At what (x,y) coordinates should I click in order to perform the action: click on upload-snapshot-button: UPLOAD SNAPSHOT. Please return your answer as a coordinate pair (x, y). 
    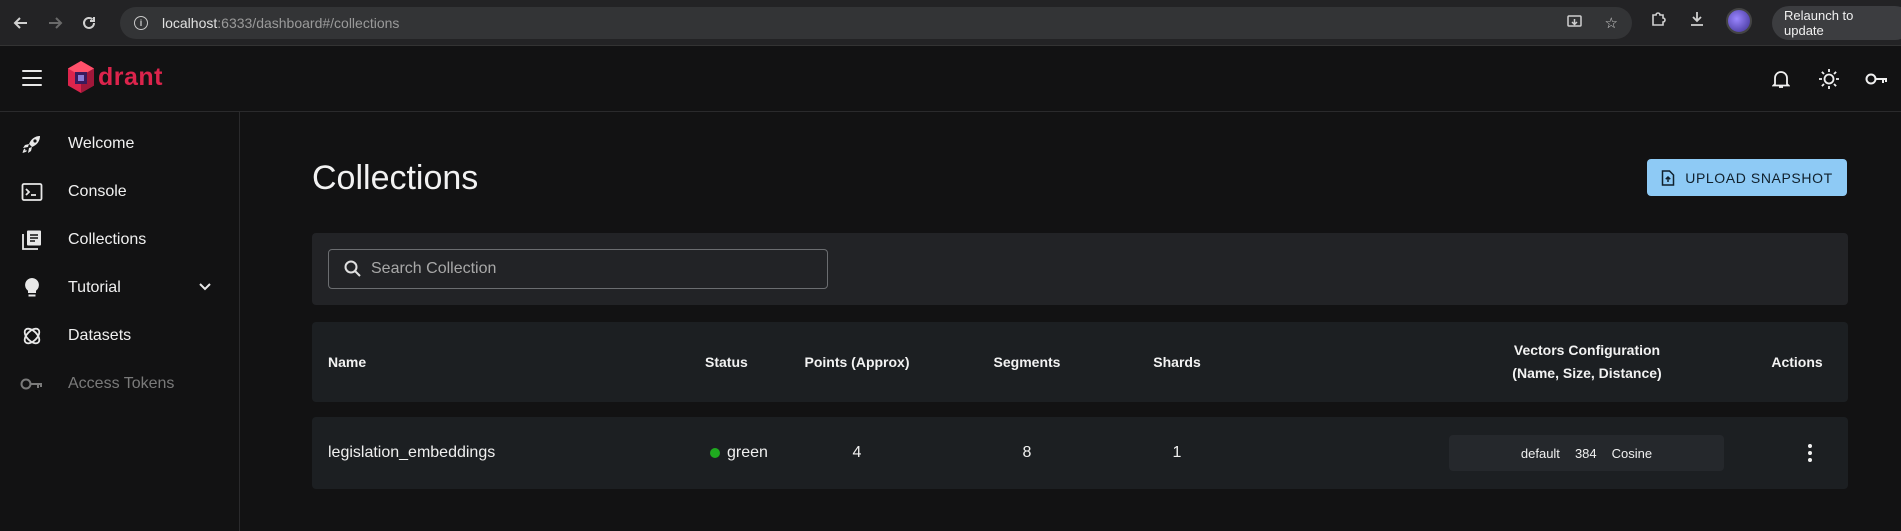
    Looking at the image, I should click on (1747, 177).